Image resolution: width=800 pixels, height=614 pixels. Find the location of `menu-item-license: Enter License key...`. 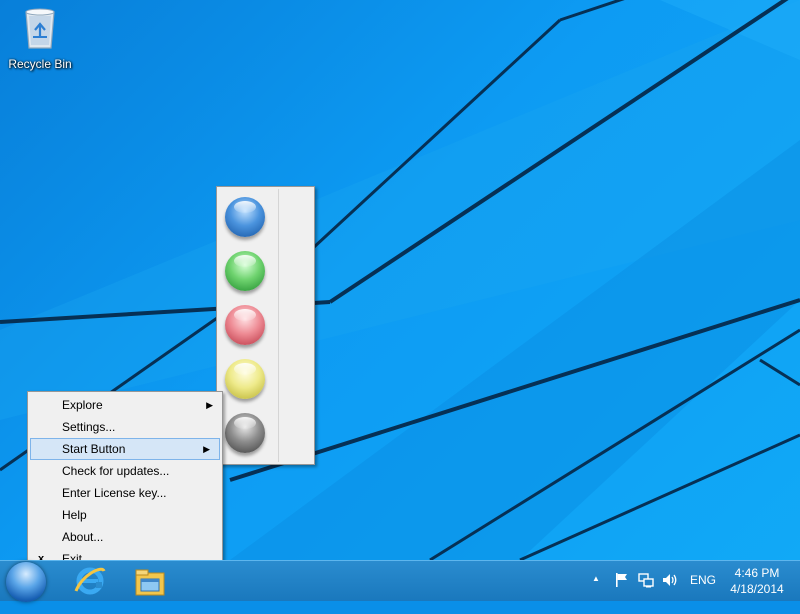

menu-item-license: Enter License key... is located at coordinates (125, 493).